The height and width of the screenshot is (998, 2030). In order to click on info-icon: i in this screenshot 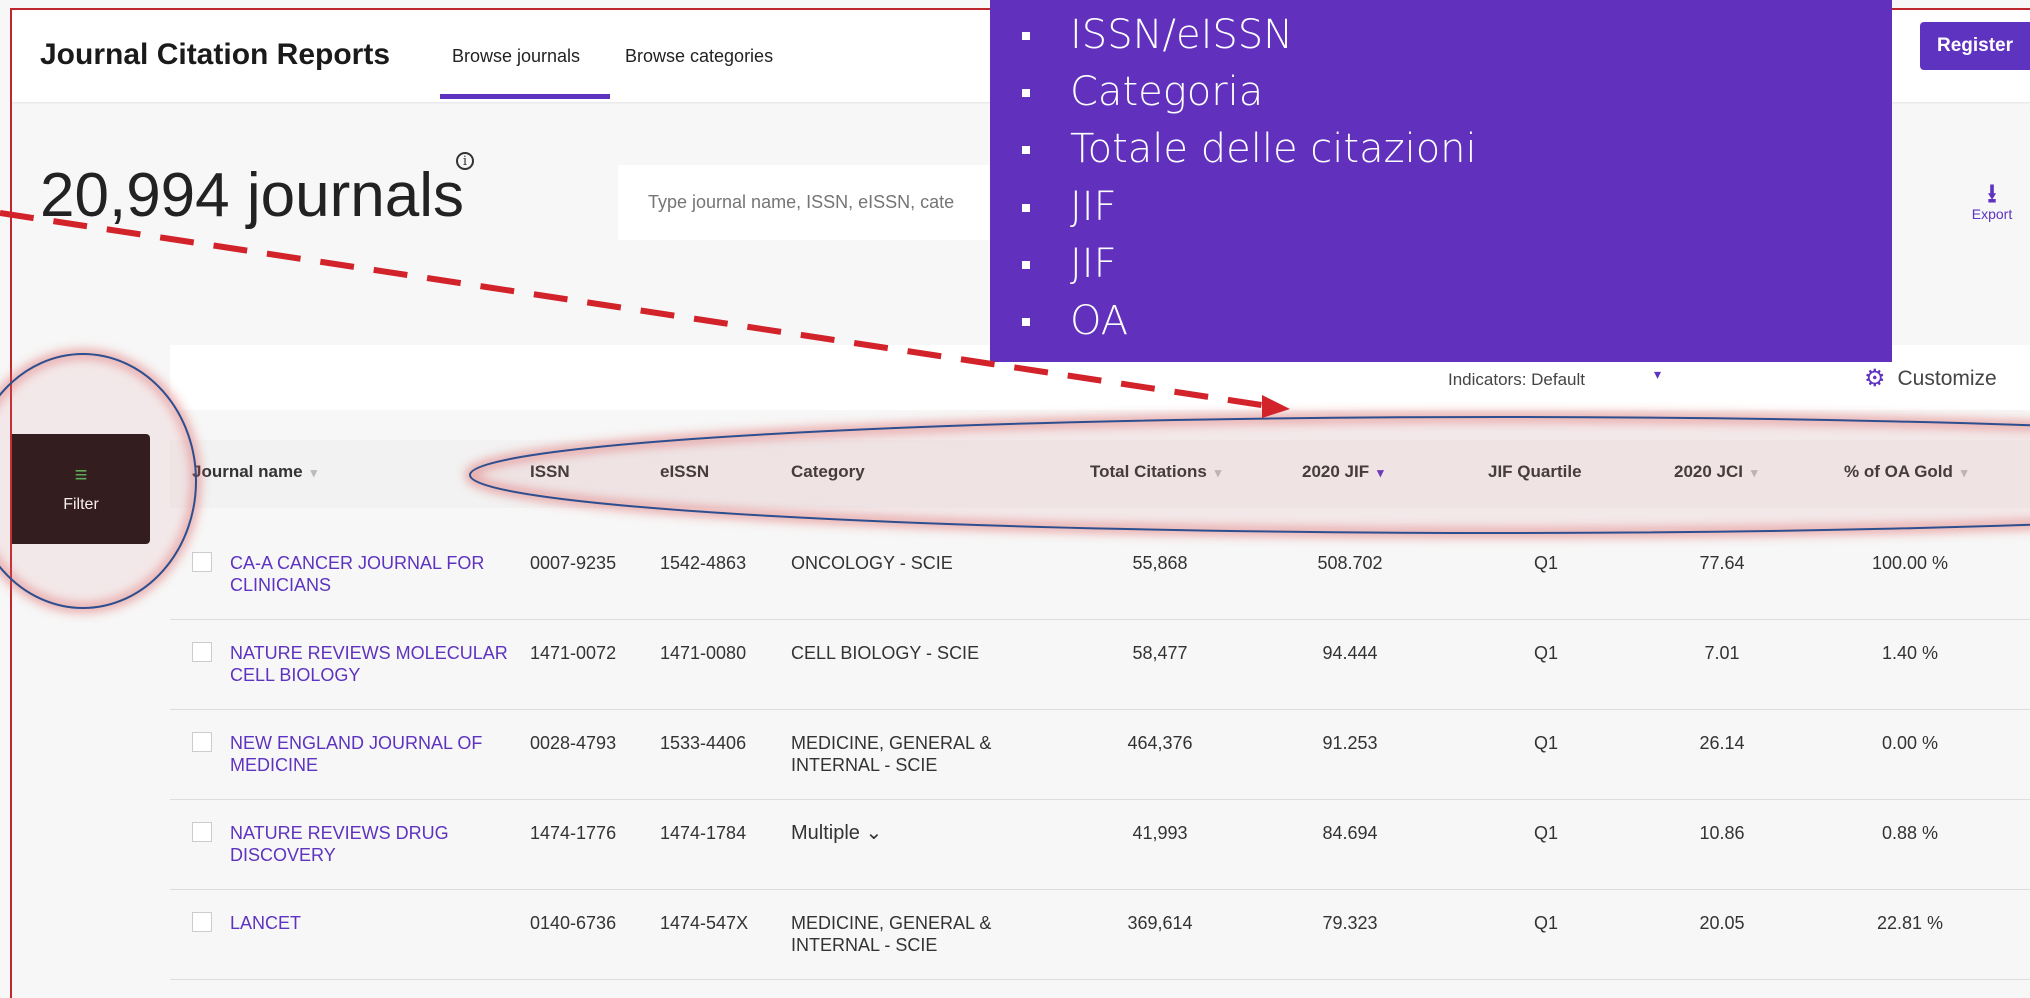, I will do `click(465, 161)`.